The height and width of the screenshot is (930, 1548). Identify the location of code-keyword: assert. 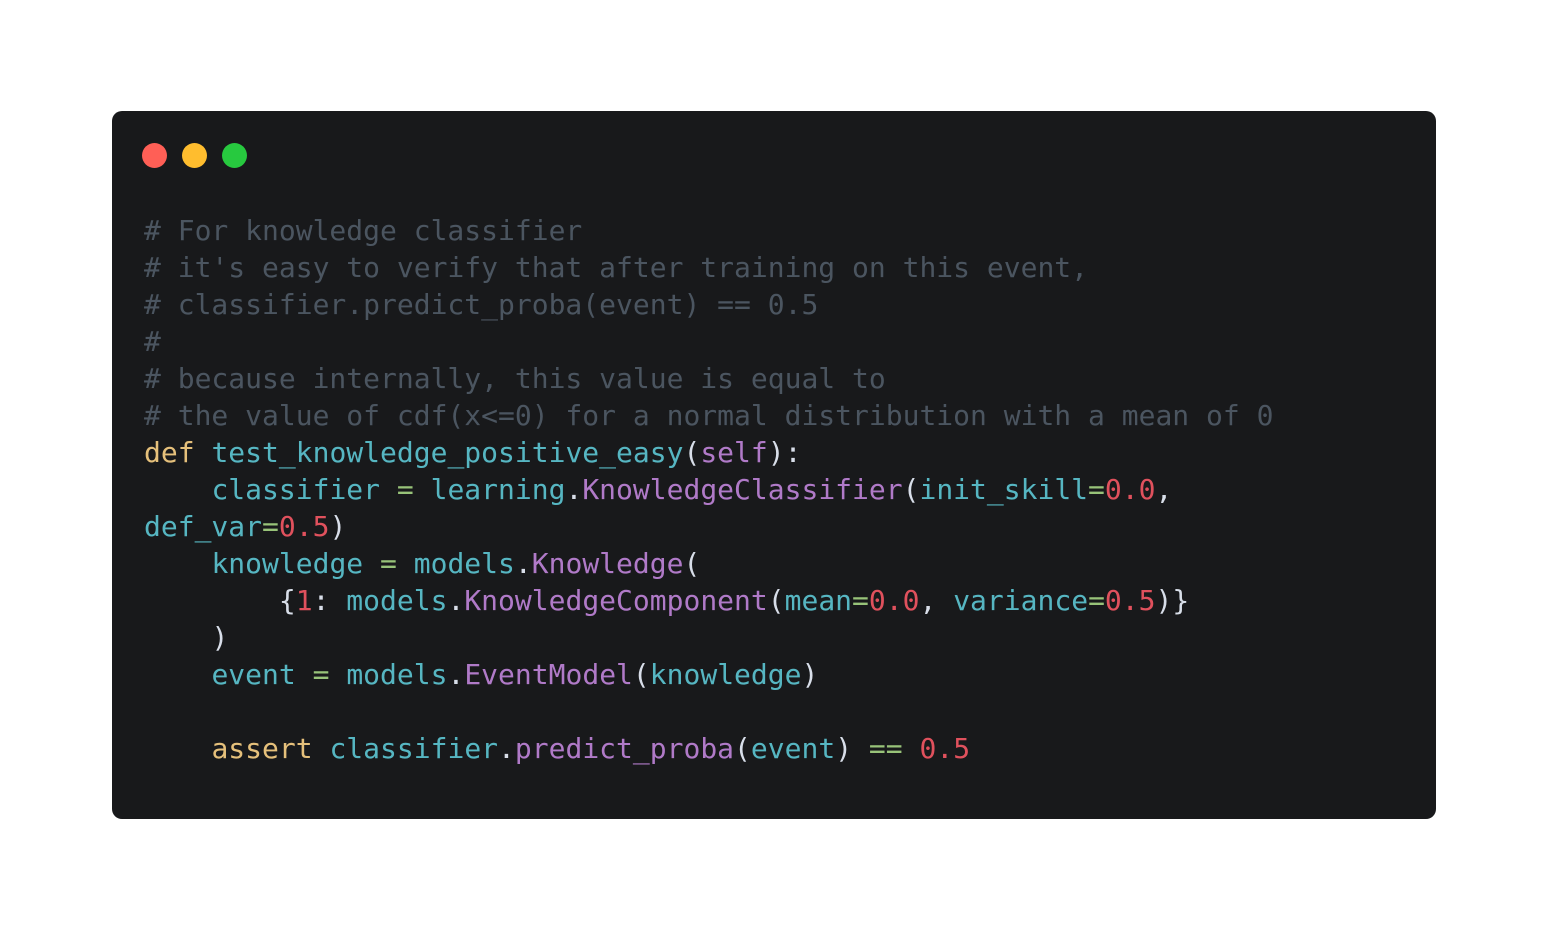
(262, 748).